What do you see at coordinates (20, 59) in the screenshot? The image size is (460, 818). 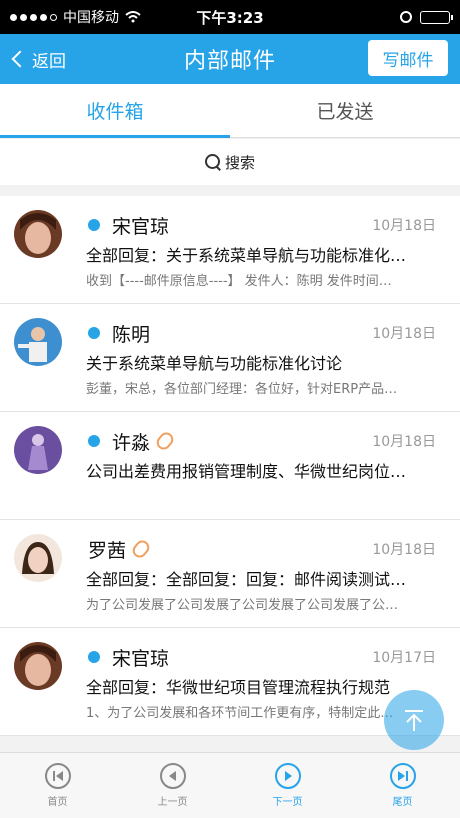 I see `chevron-left-icon` at bounding box center [20, 59].